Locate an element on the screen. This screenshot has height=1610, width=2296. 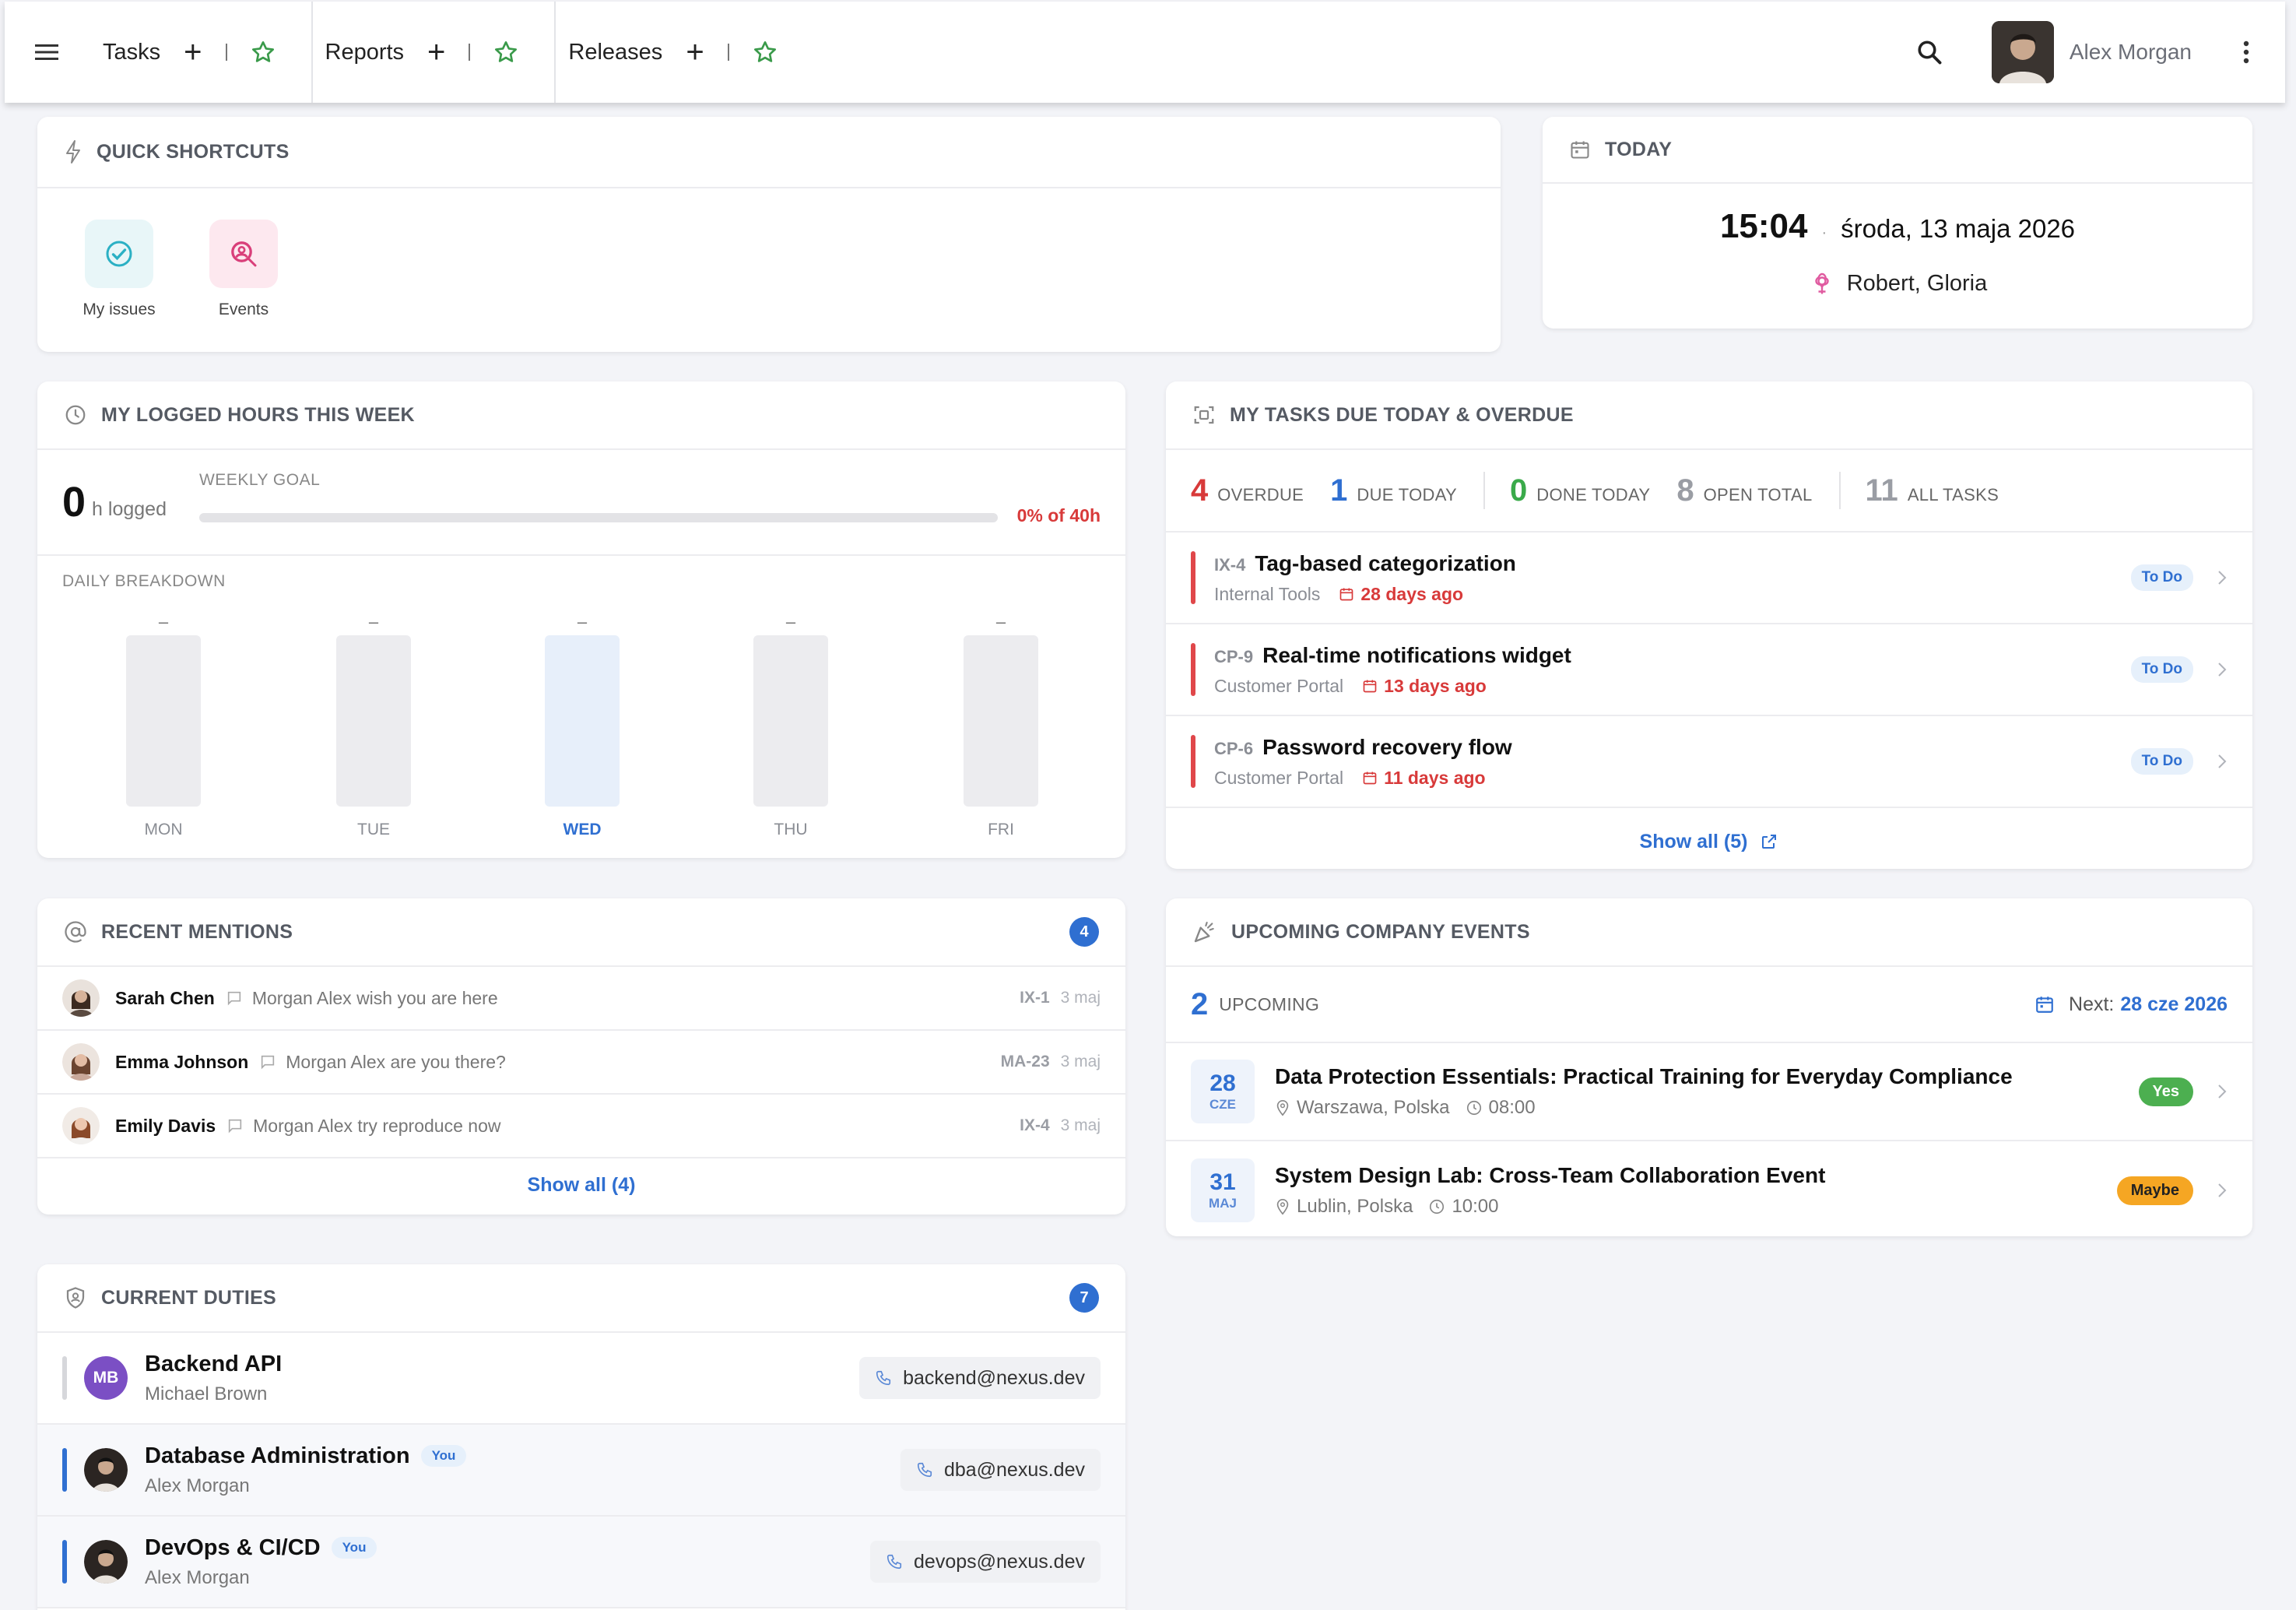
add-report-button: + is located at coordinates (436, 52).